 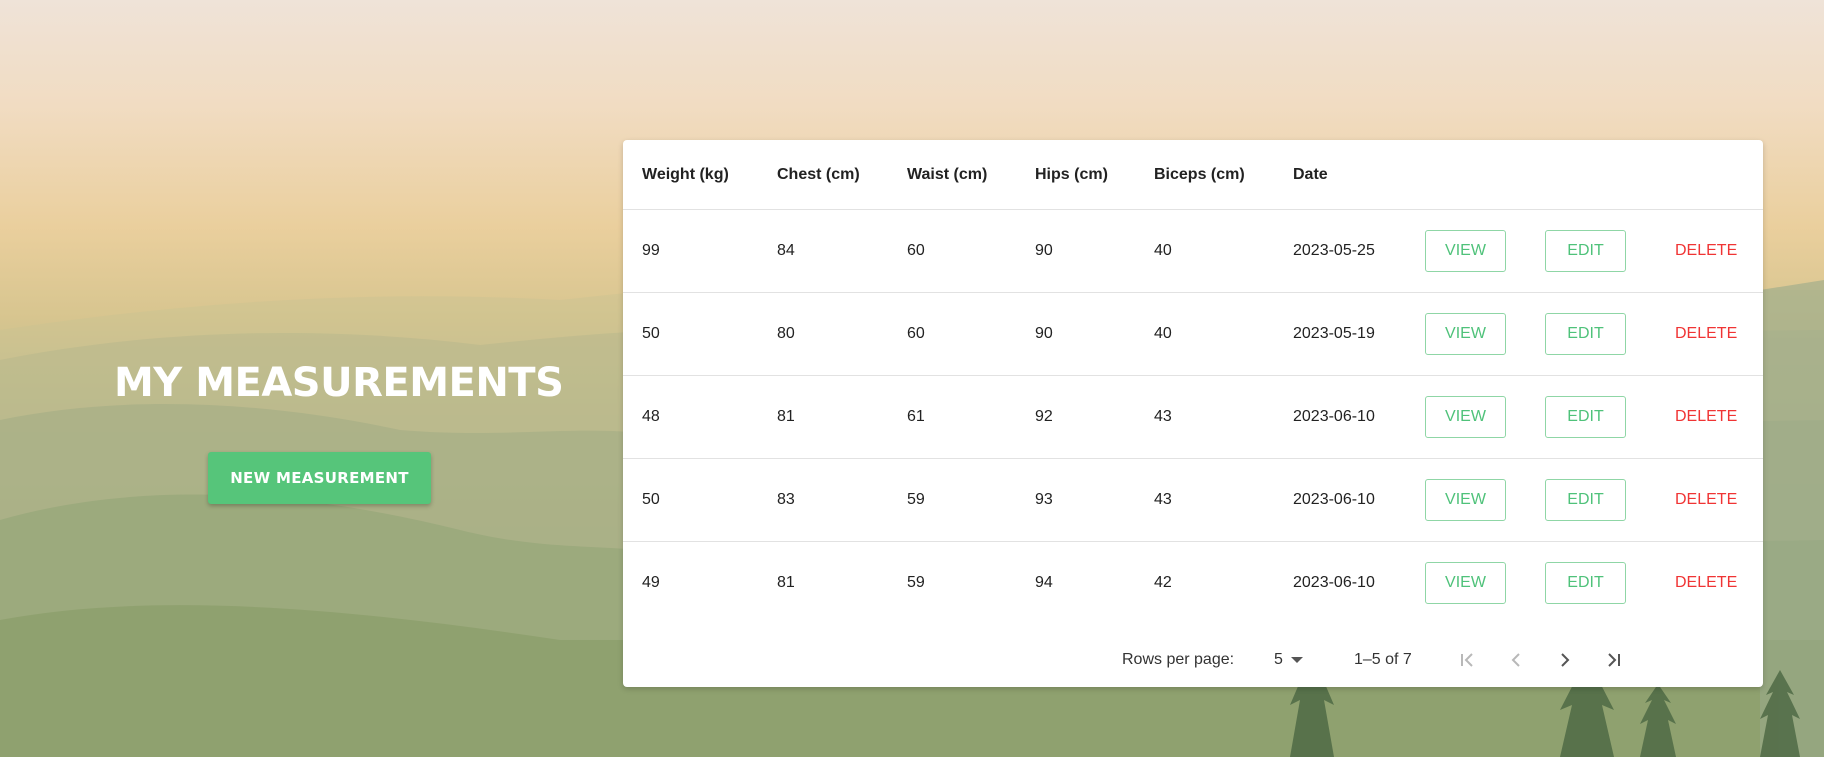 What do you see at coordinates (1094, 500) in the screenshot?
I see `cell-hips: 93` at bounding box center [1094, 500].